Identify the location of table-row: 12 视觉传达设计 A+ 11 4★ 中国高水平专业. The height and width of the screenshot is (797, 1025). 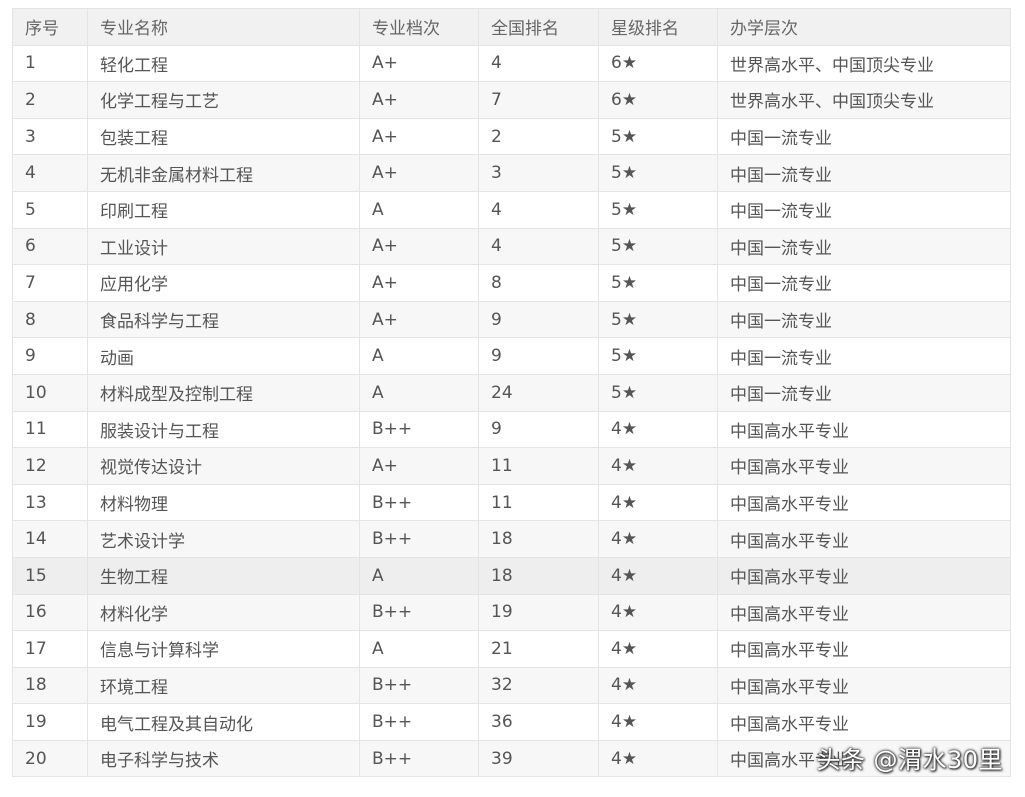
(511, 466).